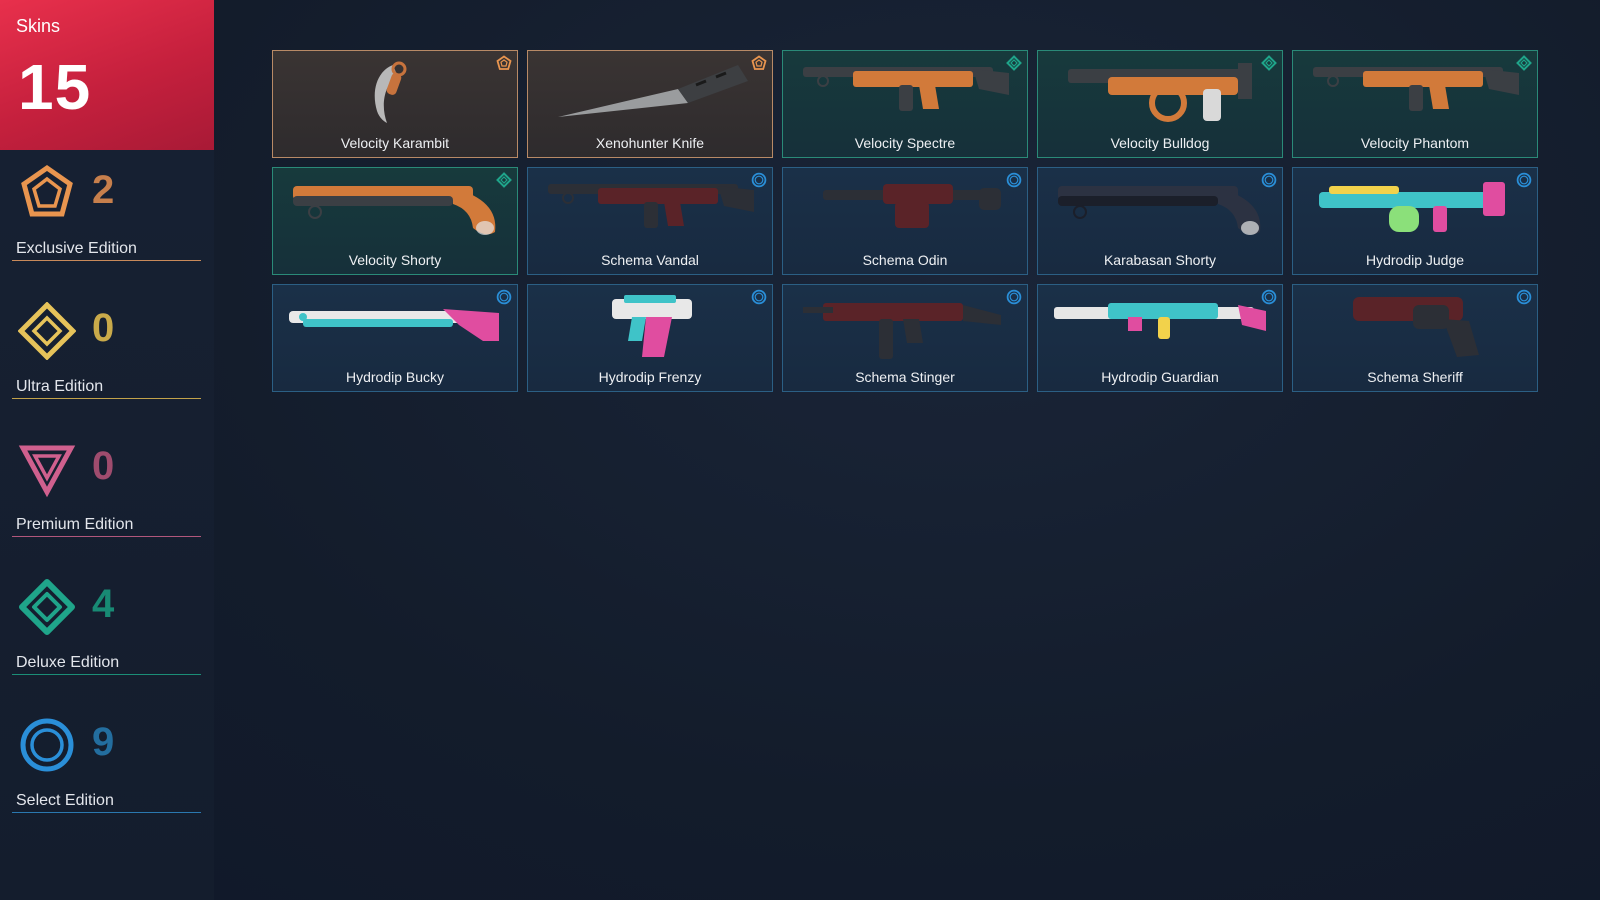  What do you see at coordinates (103, 742) in the screenshot?
I see `edition-count: 9` at bounding box center [103, 742].